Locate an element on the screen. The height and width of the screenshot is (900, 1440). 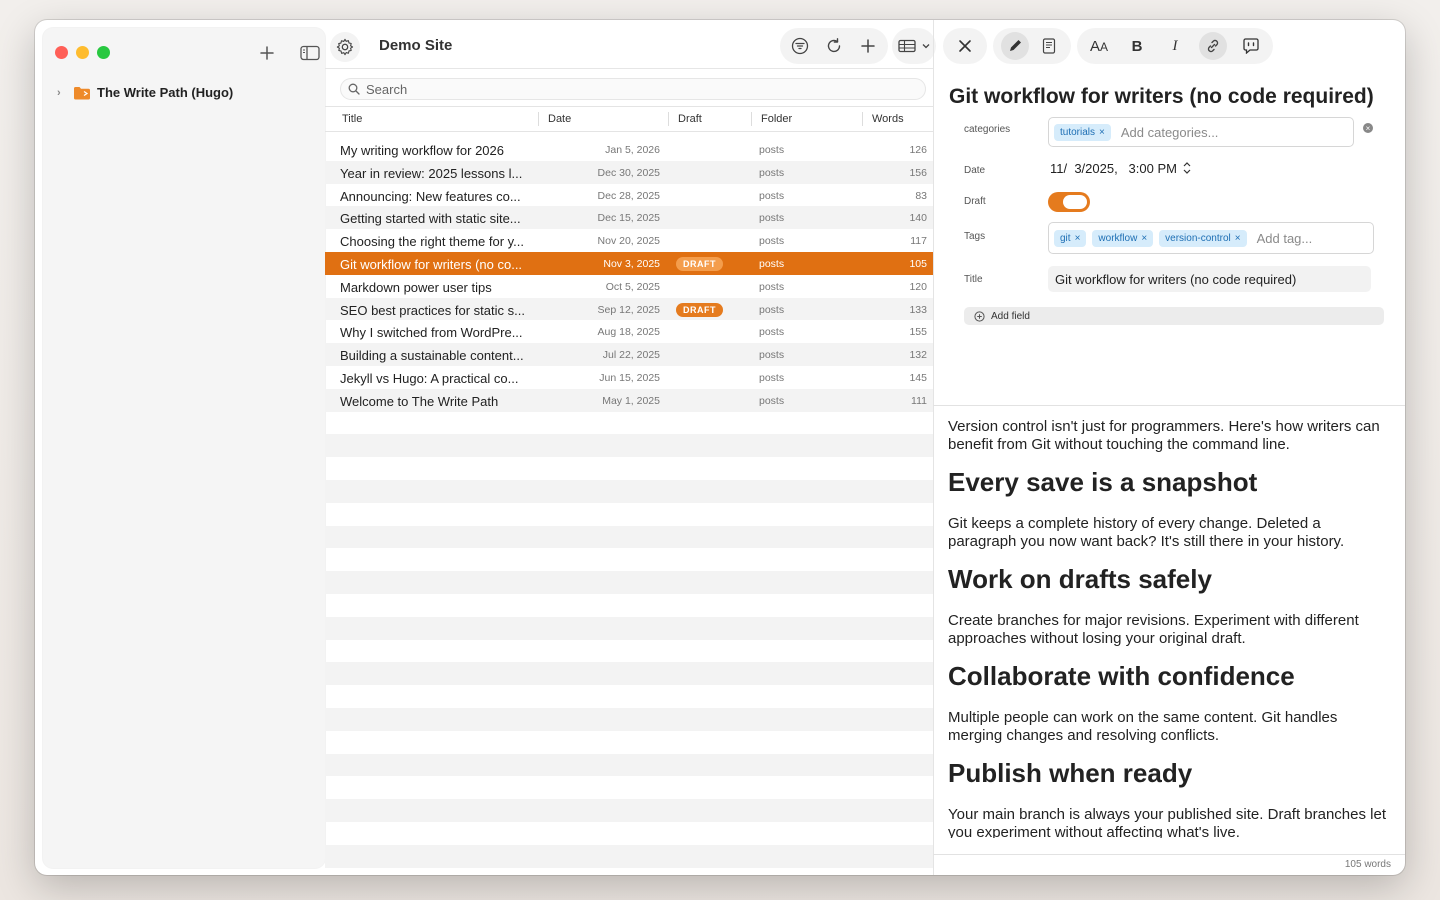
draft-cell: DRAFT is located at coordinates (699, 263).